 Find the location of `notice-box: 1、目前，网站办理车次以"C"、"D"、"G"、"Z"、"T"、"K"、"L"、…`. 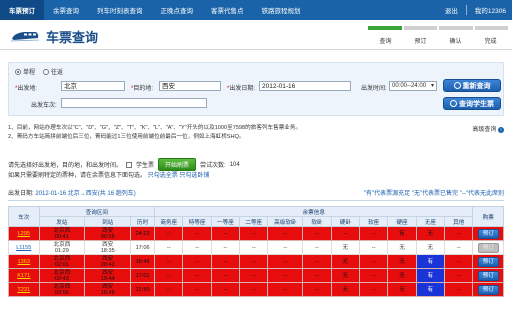

notice-box: 1、目前，网站办理车次以"C"、"D"、"G"、"Z"、"T"、"K"、"L"、… is located at coordinates (256, 133).